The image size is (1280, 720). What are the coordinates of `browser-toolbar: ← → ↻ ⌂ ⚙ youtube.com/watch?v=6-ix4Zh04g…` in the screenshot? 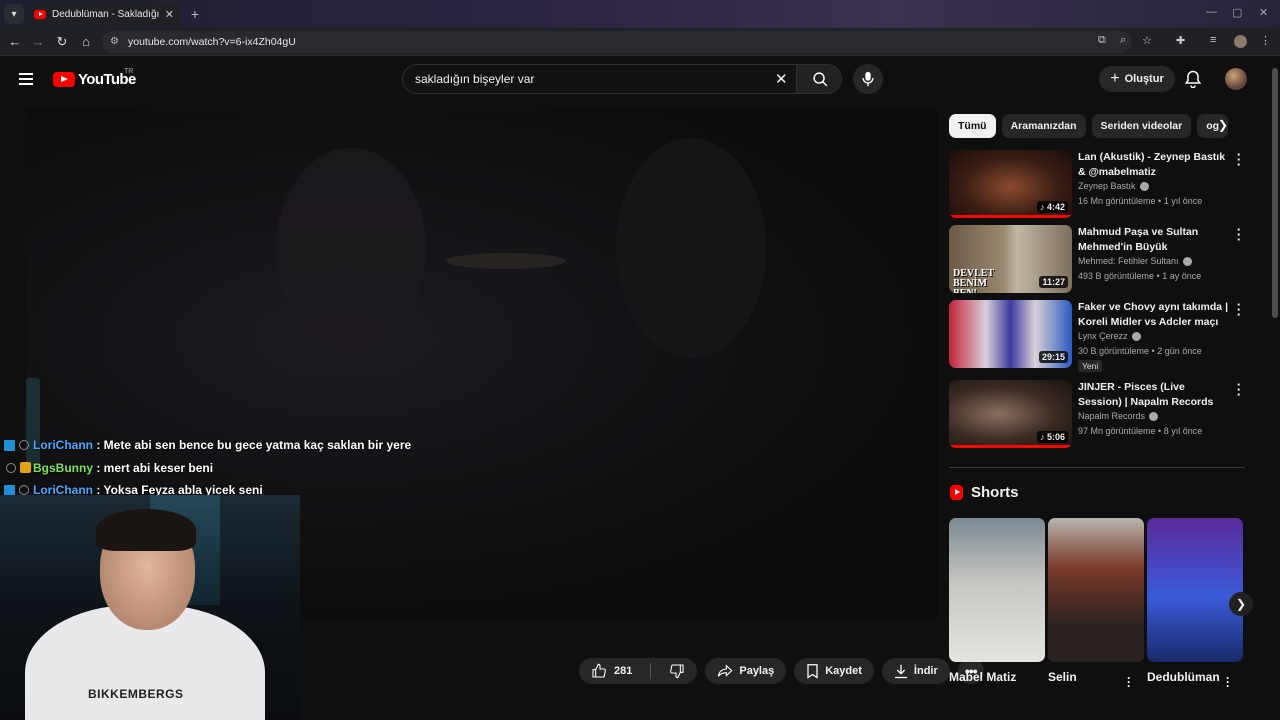 It's located at (640, 42).